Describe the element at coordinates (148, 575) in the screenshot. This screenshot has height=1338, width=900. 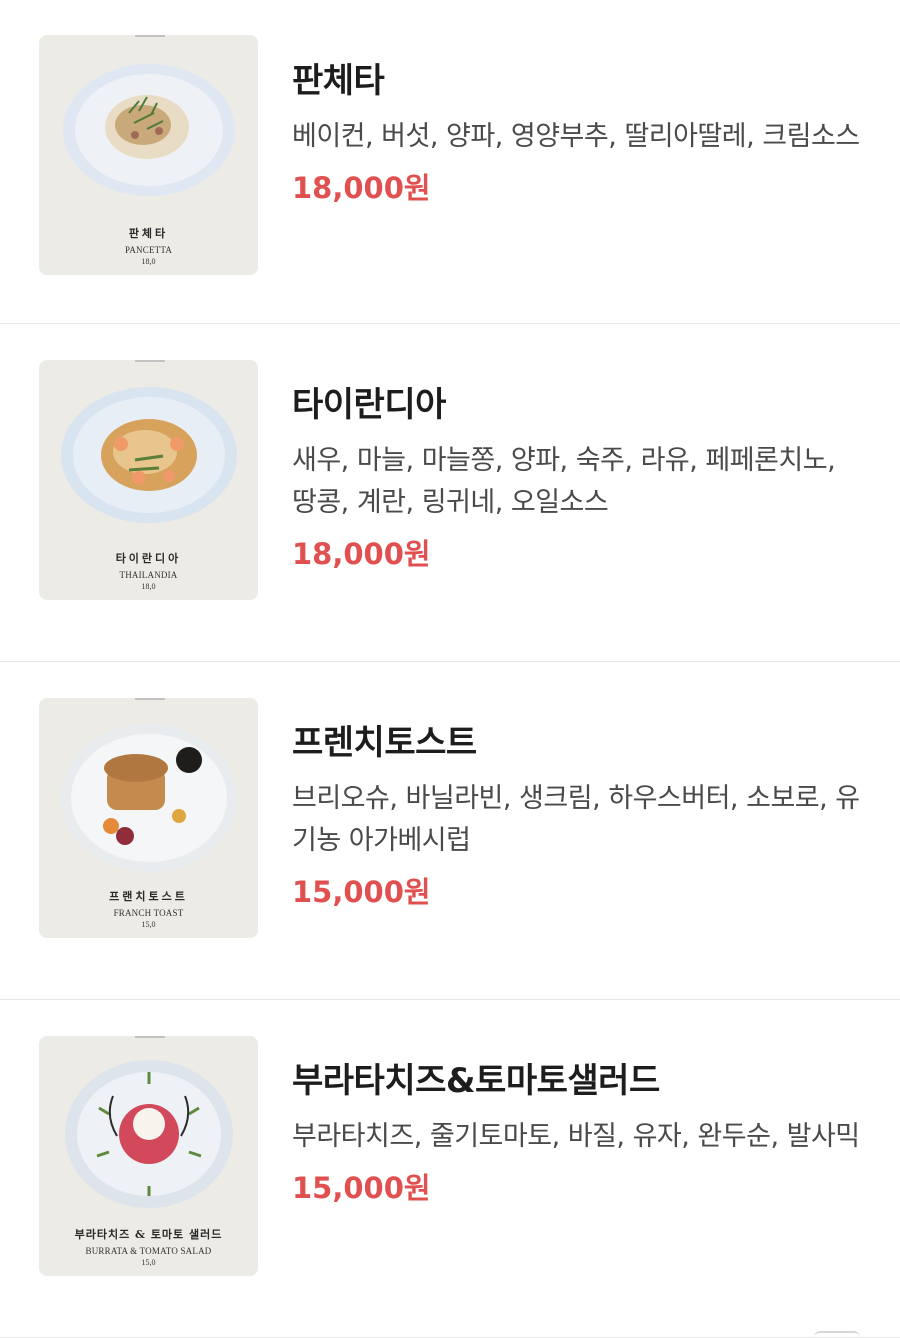
I see `image-caption-en: THAILANDIA` at that location.